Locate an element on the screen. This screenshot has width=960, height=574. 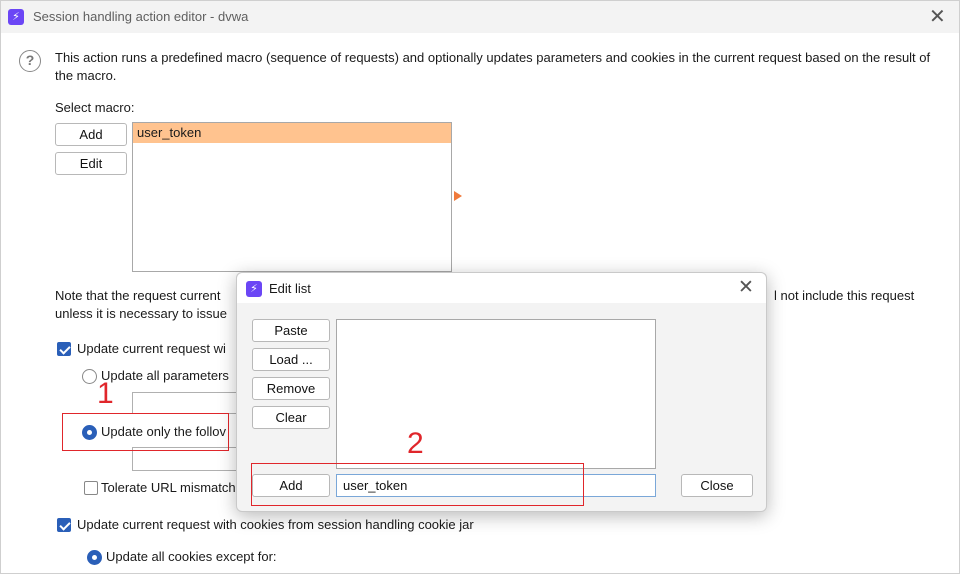
help-icon: ? is located at coordinates (30, 61).